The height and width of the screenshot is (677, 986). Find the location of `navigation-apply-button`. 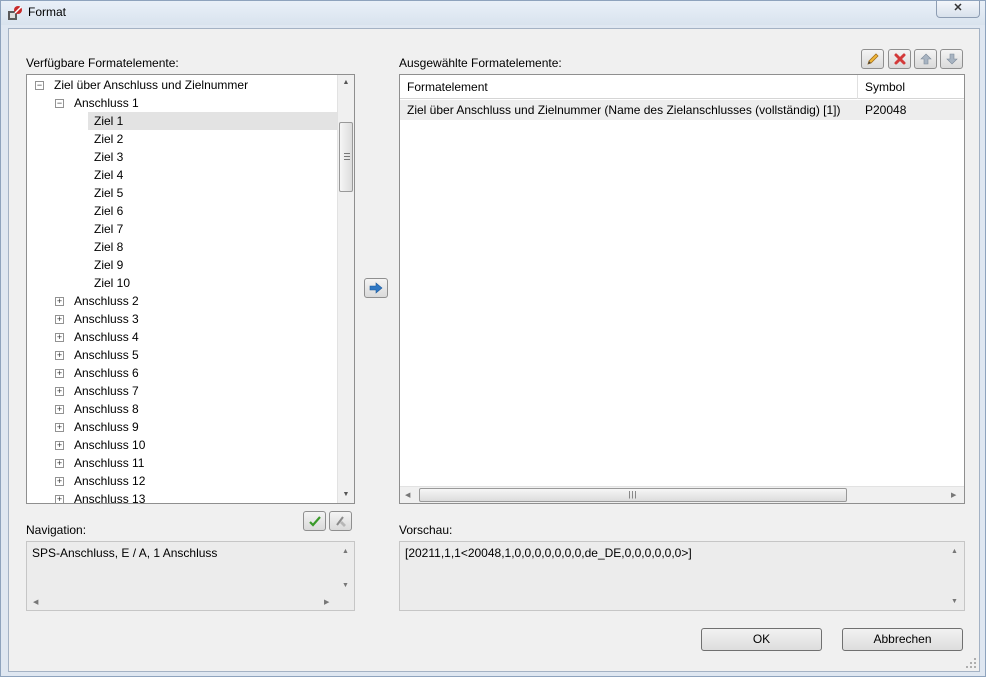

navigation-apply-button is located at coordinates (314, 521).